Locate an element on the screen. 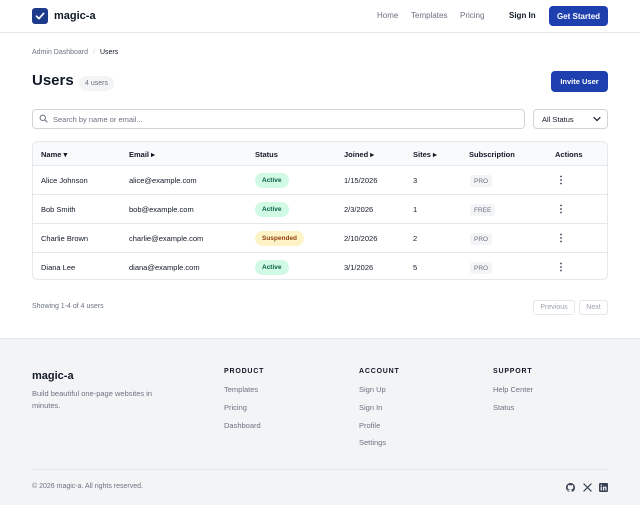 This screenshot has width=640, height=505. footer-link-pricing: Pricing is located at coordinates (235, 407).